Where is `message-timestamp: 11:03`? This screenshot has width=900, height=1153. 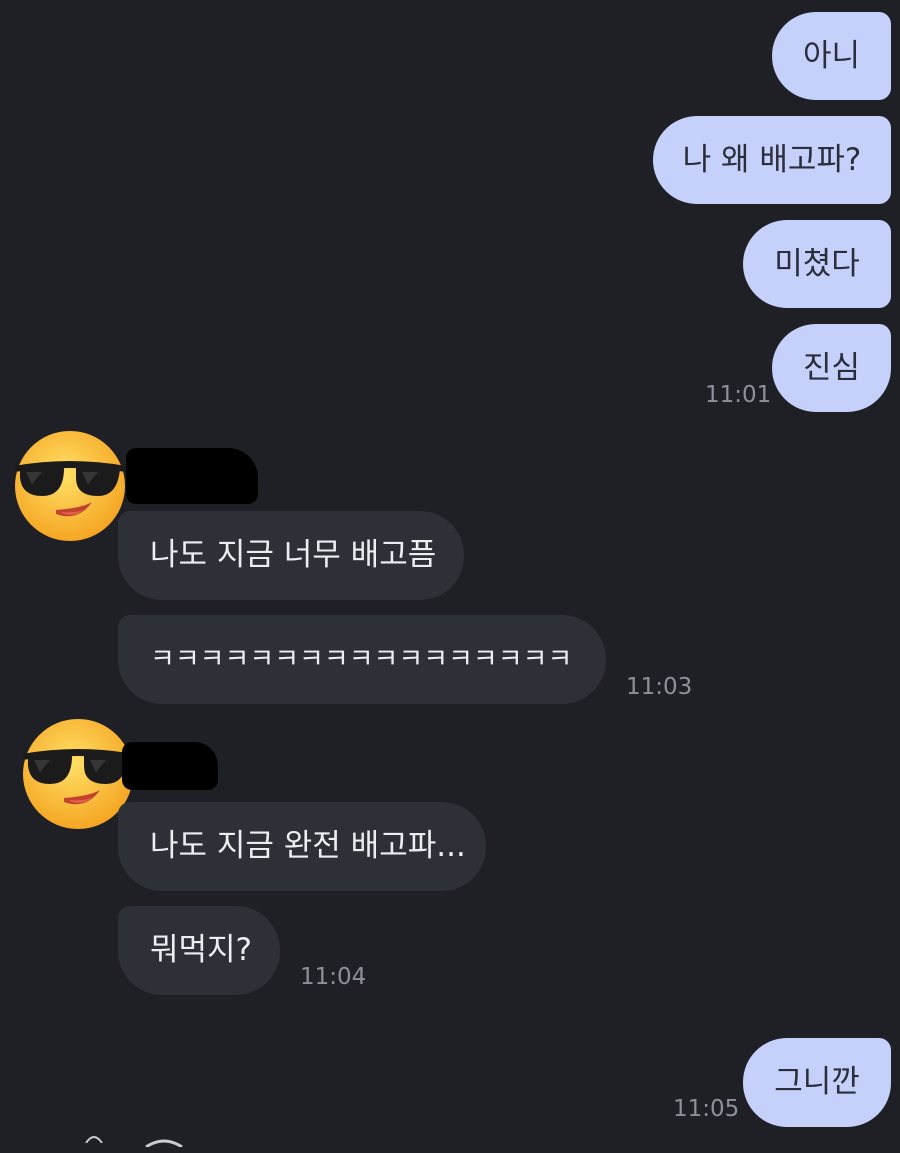
message-timestamp: 11:03 is located at coordinates (659, 687).